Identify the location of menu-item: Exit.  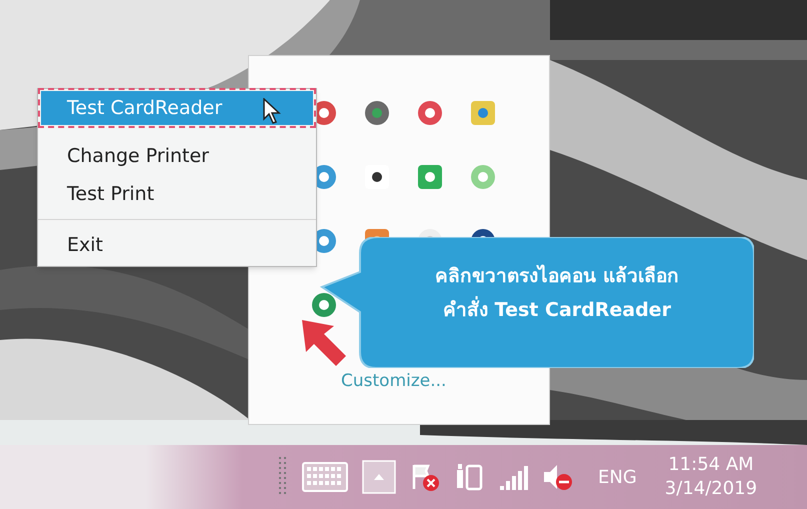
(177, 245).